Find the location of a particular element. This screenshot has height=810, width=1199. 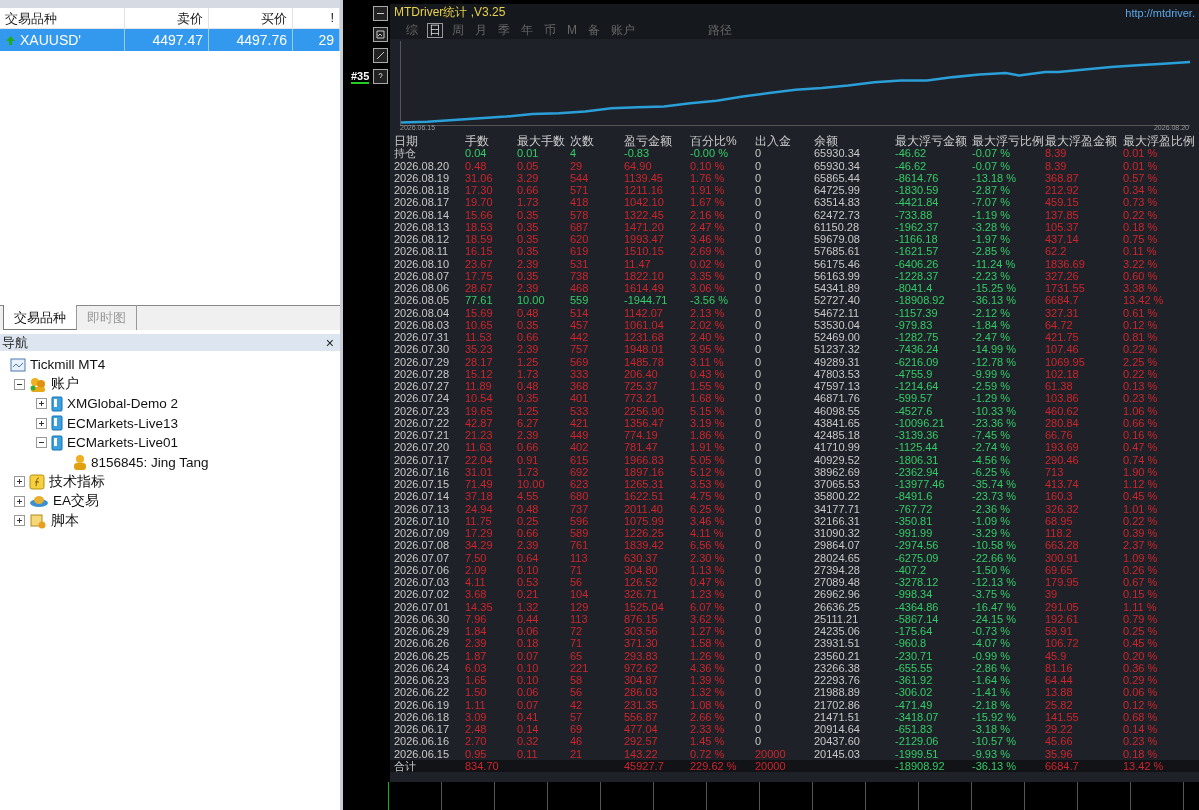

website-link: http://mtdriver. is located at coordinates (1160, 12).